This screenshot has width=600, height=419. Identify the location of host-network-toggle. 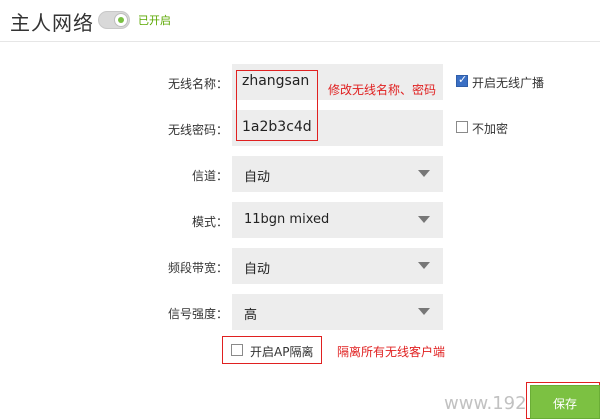
(114, 20).